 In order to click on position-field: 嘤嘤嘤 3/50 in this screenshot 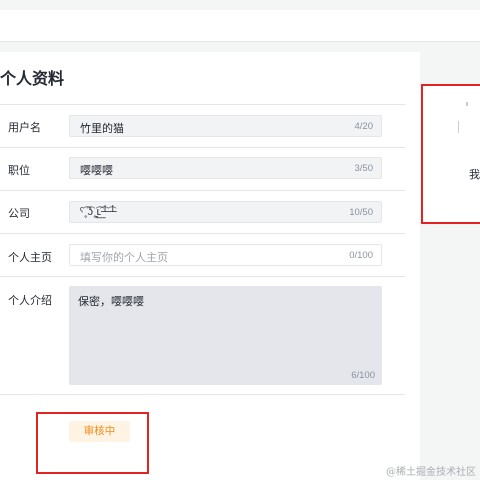, I will do `click(225, 168)`.